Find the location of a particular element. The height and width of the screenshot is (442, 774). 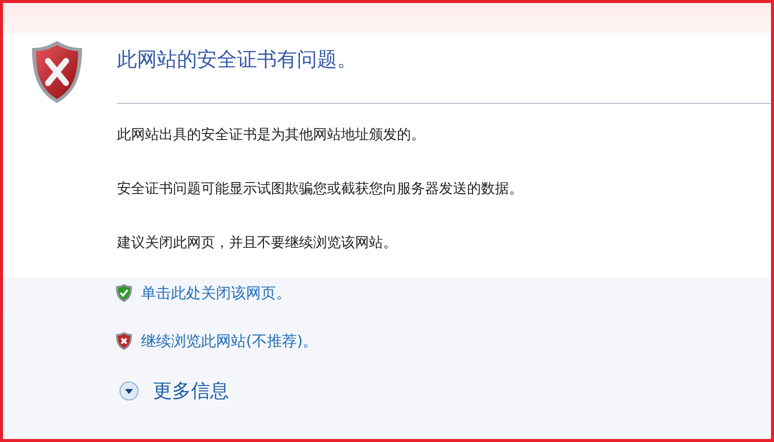

action-link: 继续浏览此网站(不推荐)。 is located at coordinates (229, 341).